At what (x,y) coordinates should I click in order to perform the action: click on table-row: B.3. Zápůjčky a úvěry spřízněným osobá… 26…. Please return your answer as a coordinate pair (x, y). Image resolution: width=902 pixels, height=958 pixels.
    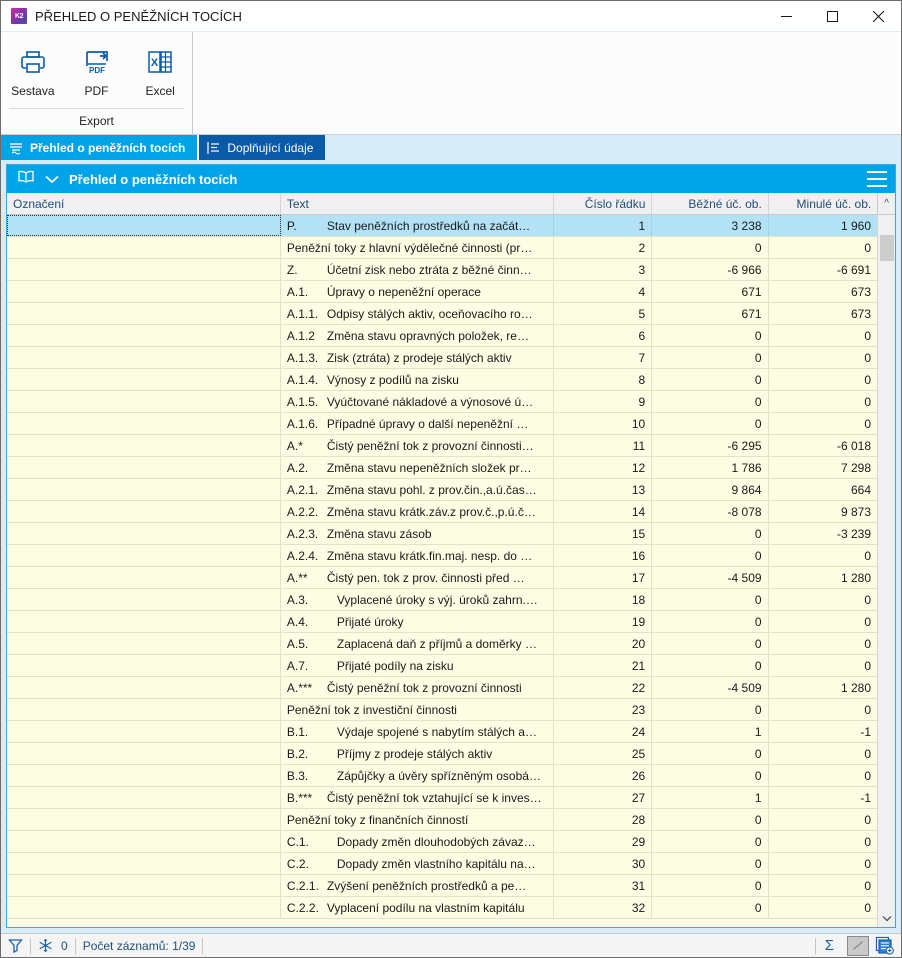
    Looking at the image, I should click on (442, 776).